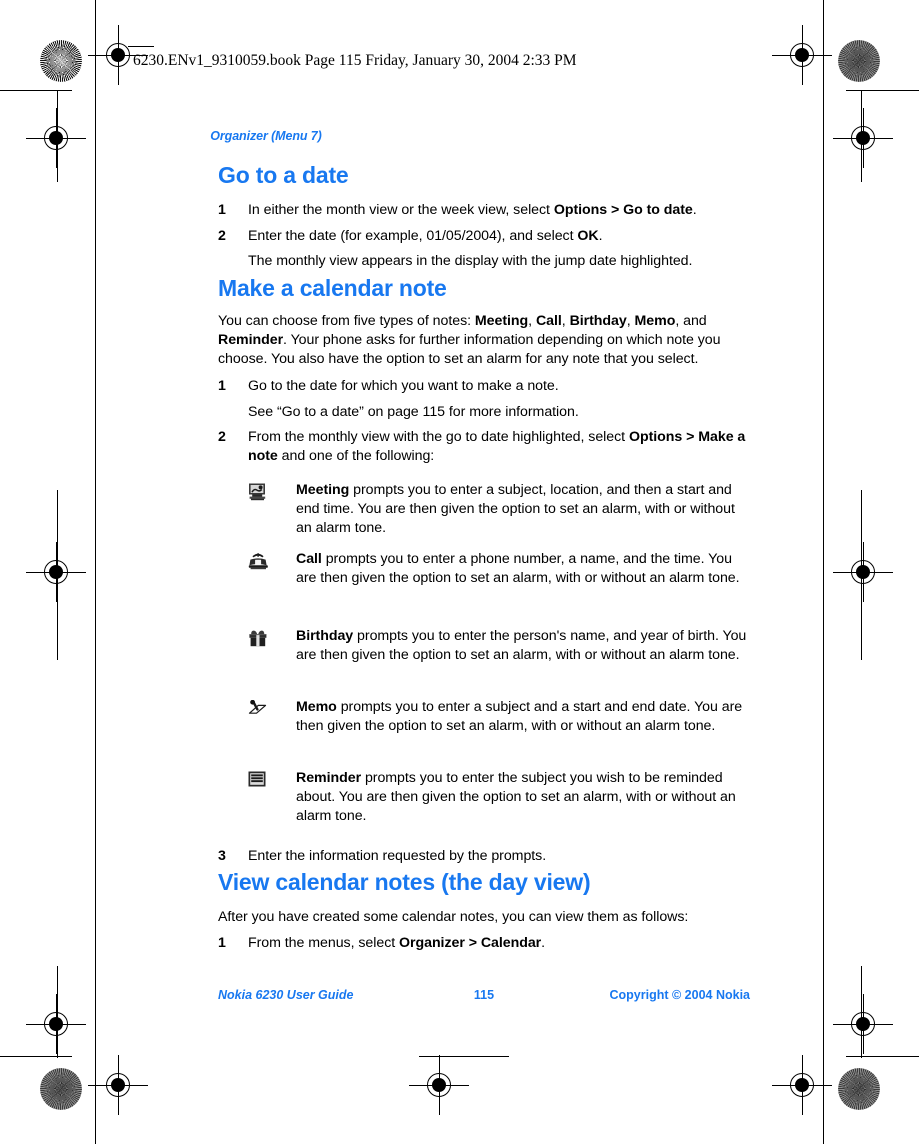 Image resolution: width=919 pixels, height=1144 pixels. I want to click on crop-line-top-left, so click(36, 90).